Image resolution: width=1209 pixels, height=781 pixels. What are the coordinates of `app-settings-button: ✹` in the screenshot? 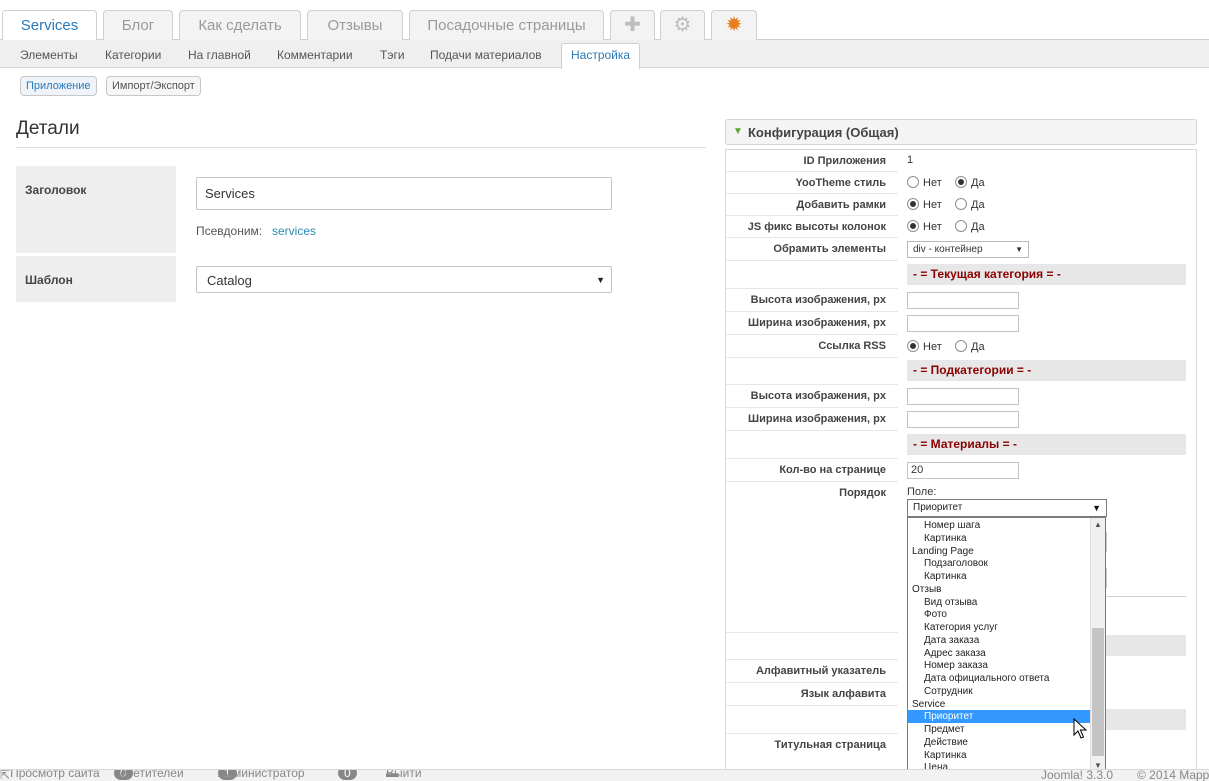 It's located at (734, 25).